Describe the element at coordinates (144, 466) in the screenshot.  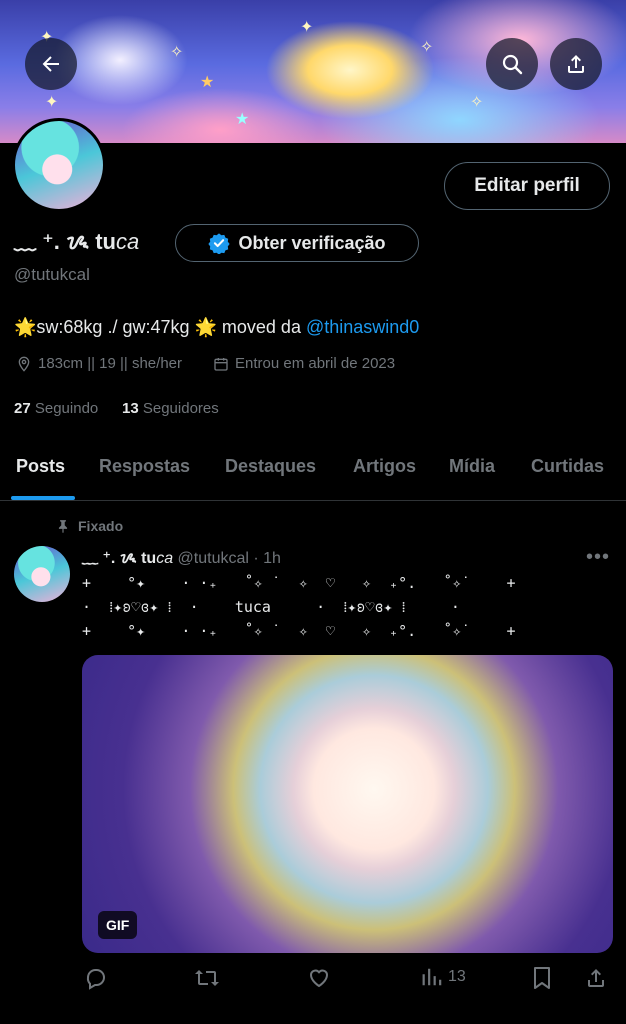
I see `tab-replies: Respostas` at that location.